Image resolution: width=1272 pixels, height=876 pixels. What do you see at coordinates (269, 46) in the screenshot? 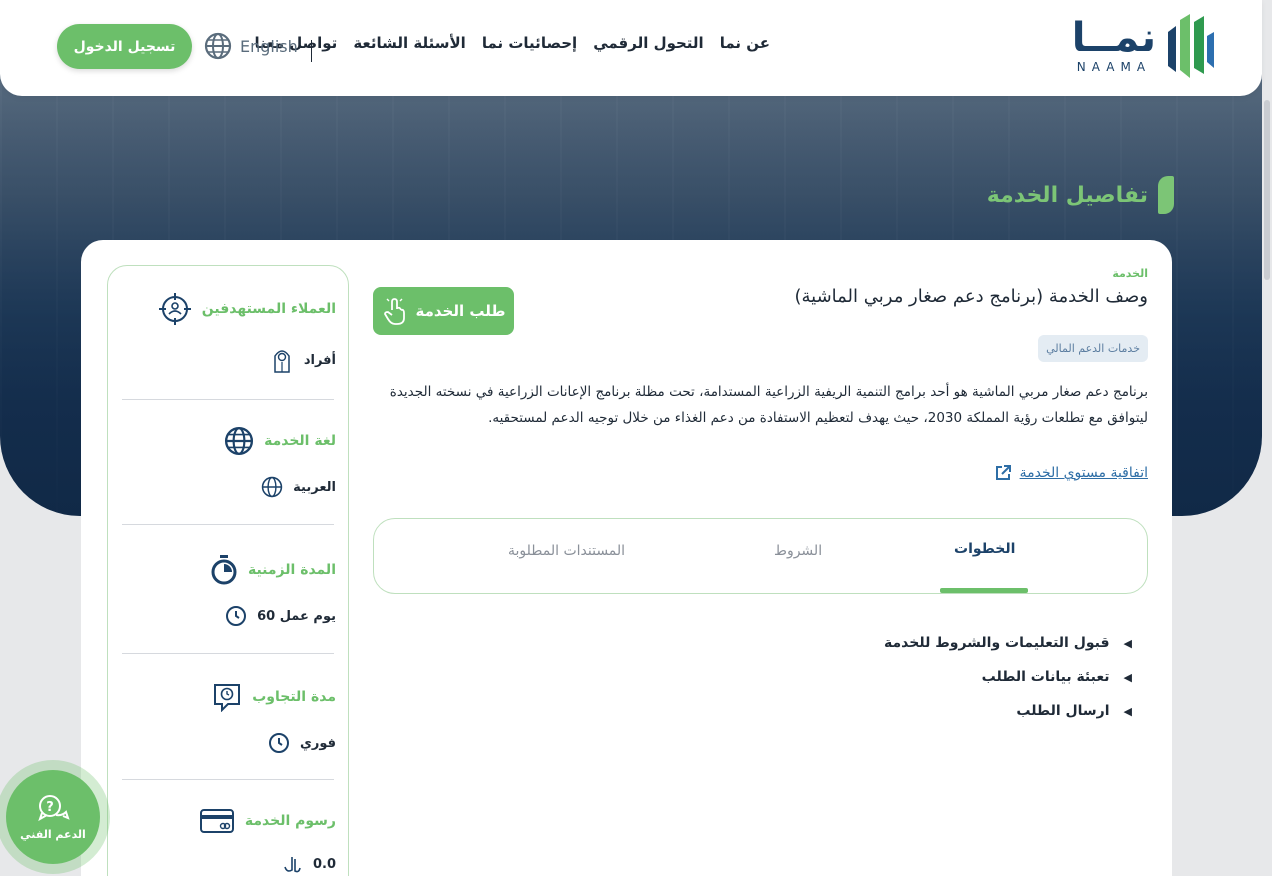
I see `language-label: English` at bounding box center [269, 46].